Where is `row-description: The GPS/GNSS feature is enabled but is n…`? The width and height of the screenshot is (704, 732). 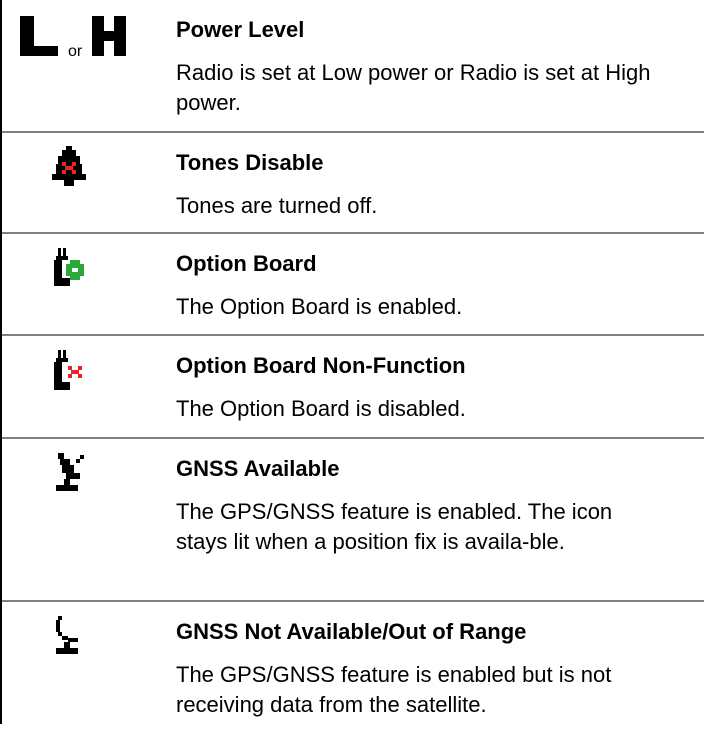 row-description: The GPS/GNSS feature is enabled but is n… is located at coordinates (394, 689).